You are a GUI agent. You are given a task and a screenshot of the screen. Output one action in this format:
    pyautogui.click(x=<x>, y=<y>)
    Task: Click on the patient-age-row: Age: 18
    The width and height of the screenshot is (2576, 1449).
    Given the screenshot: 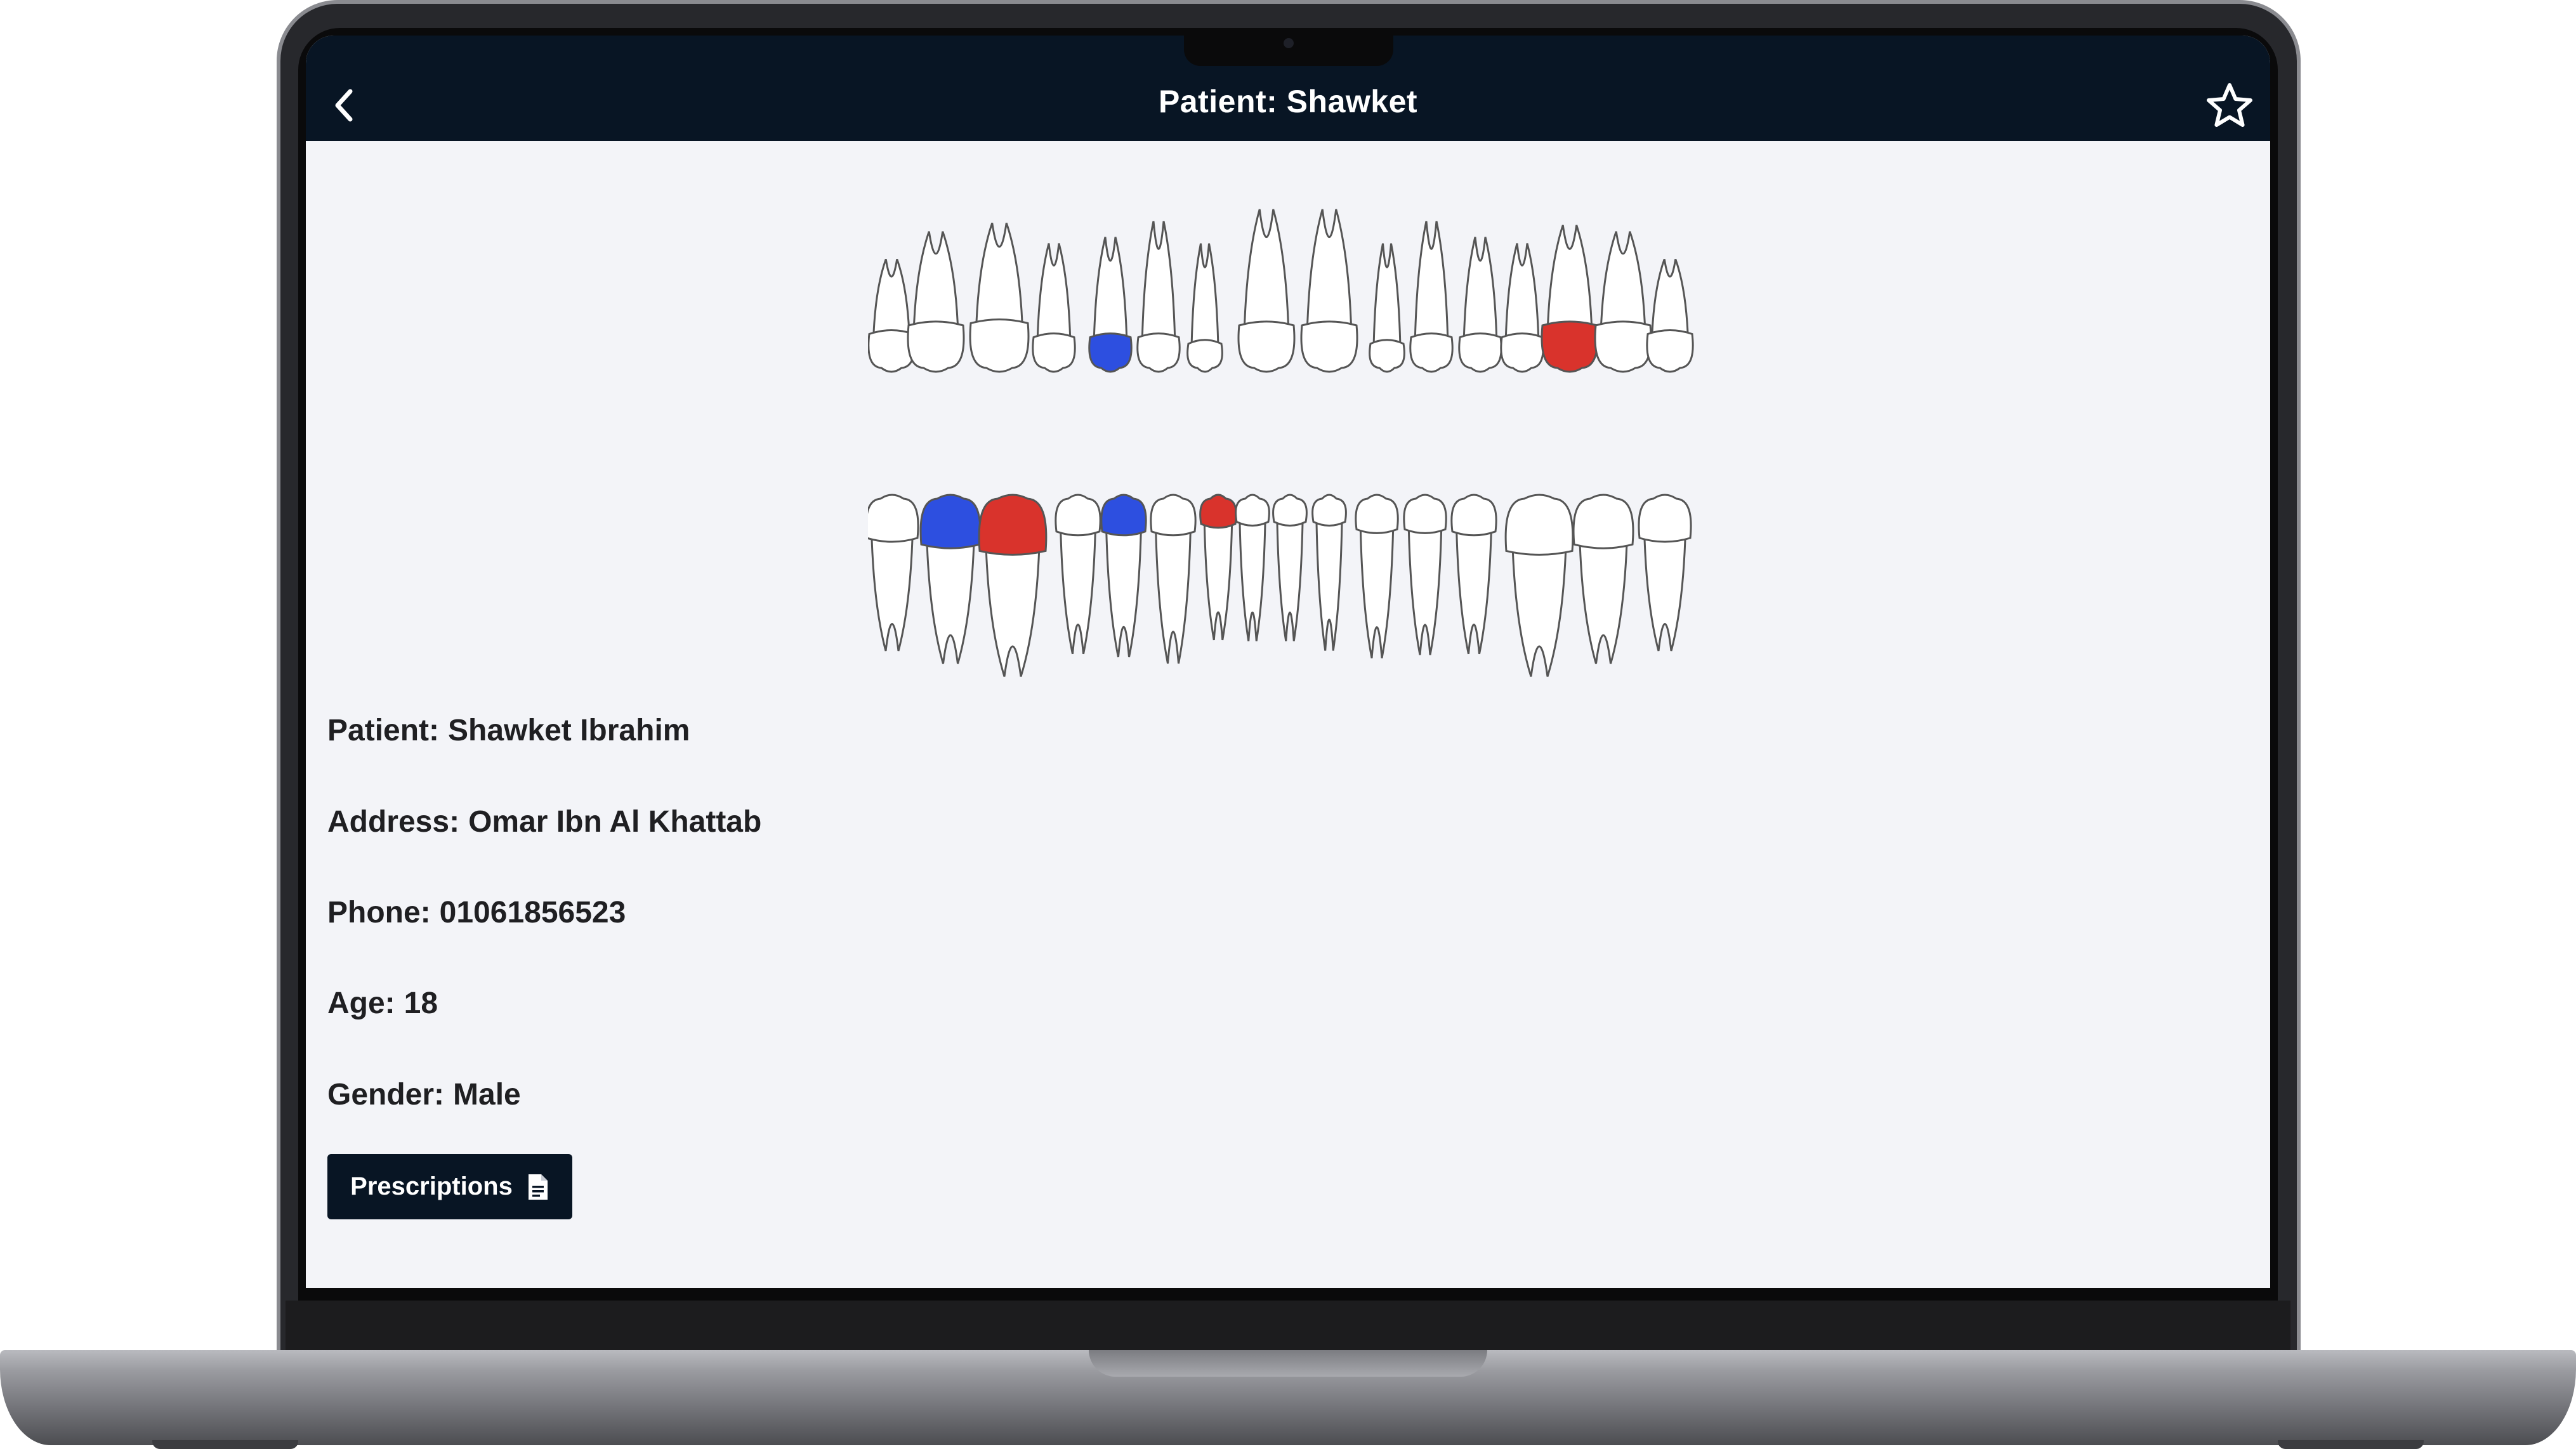 What is the action you would take?
    pyautogui.click(x=382, y=1003)
    